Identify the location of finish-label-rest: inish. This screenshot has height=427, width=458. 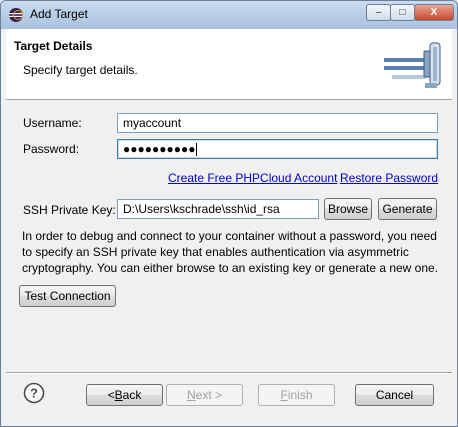
(300, 395).